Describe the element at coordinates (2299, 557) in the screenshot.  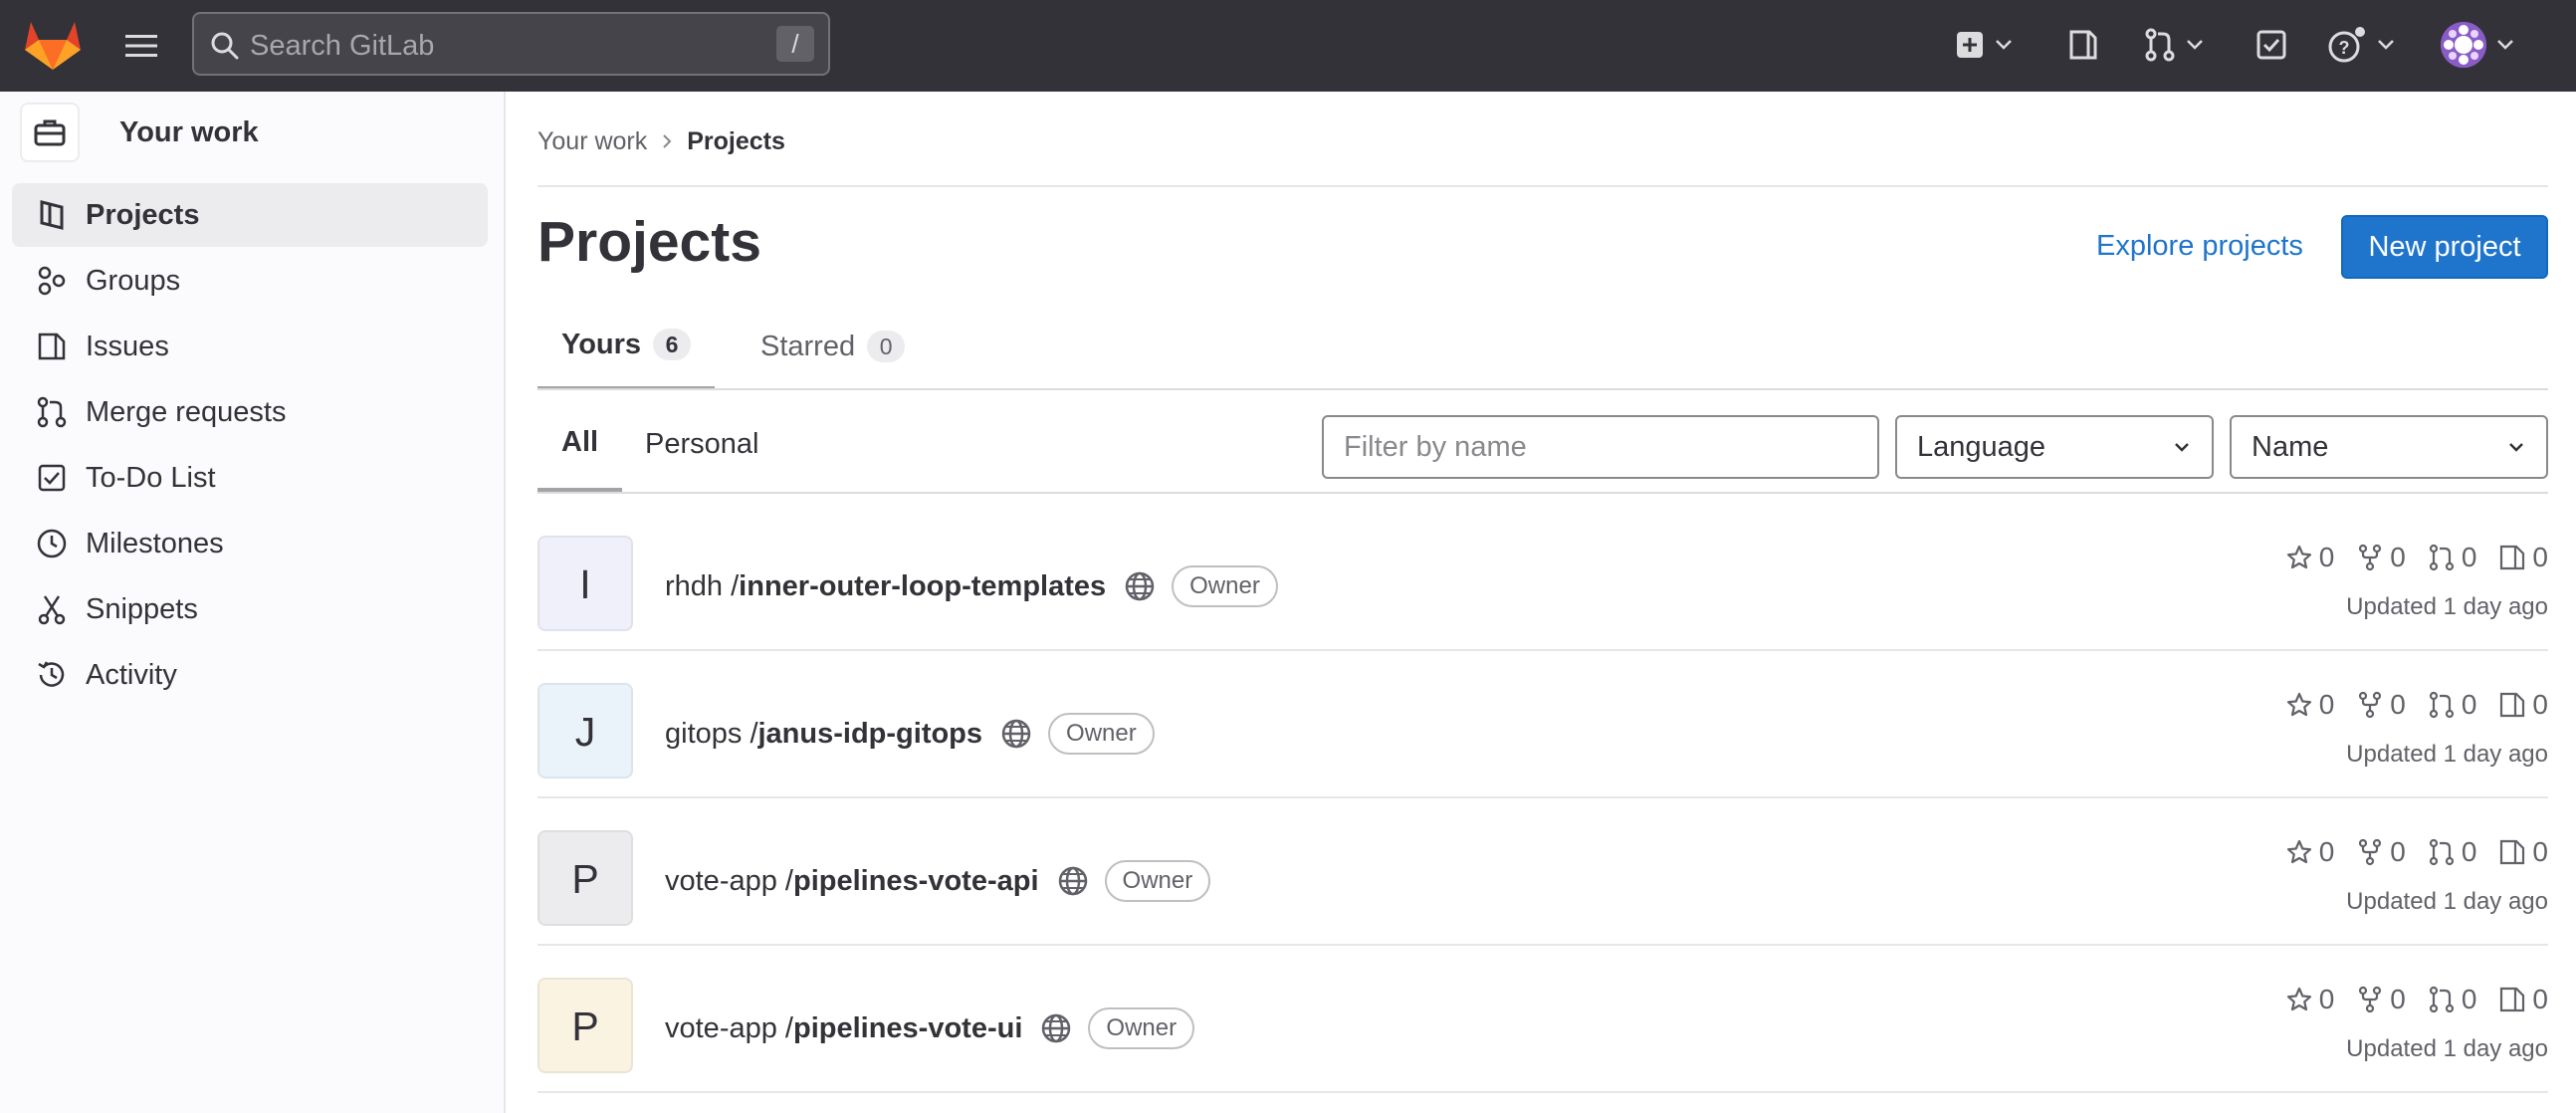
I see `star-icon` at that location.